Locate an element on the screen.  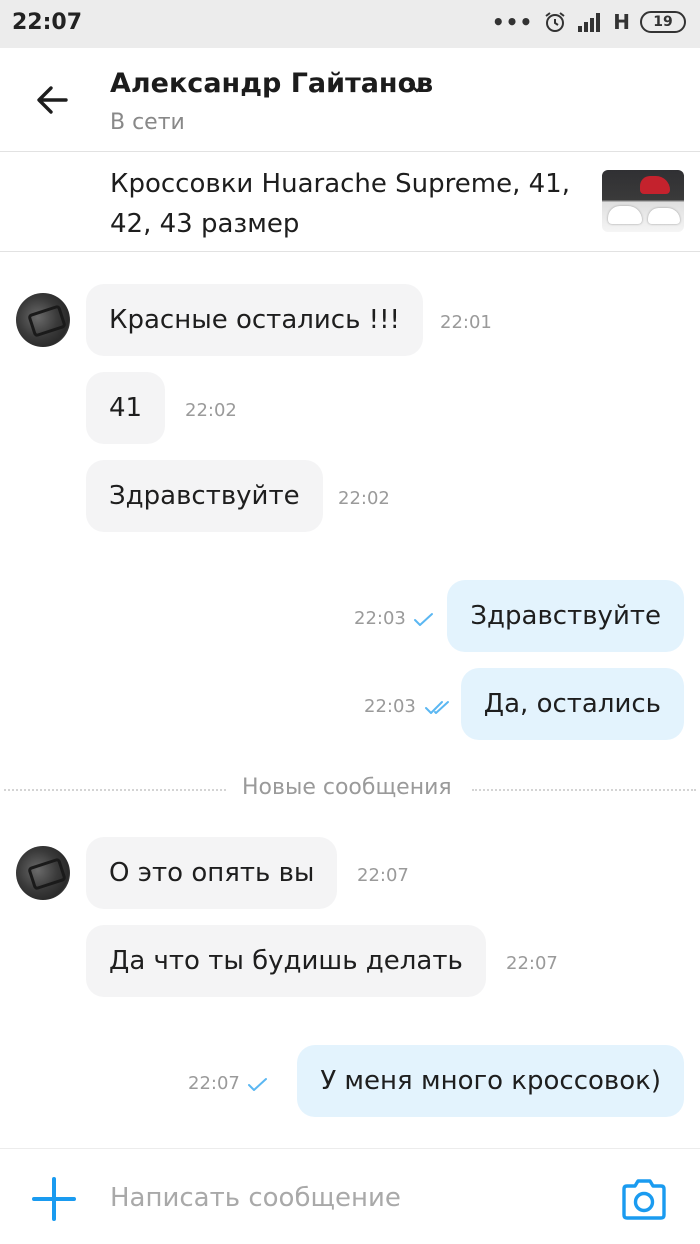
composer-bar is located at coordinates (350, 1196).